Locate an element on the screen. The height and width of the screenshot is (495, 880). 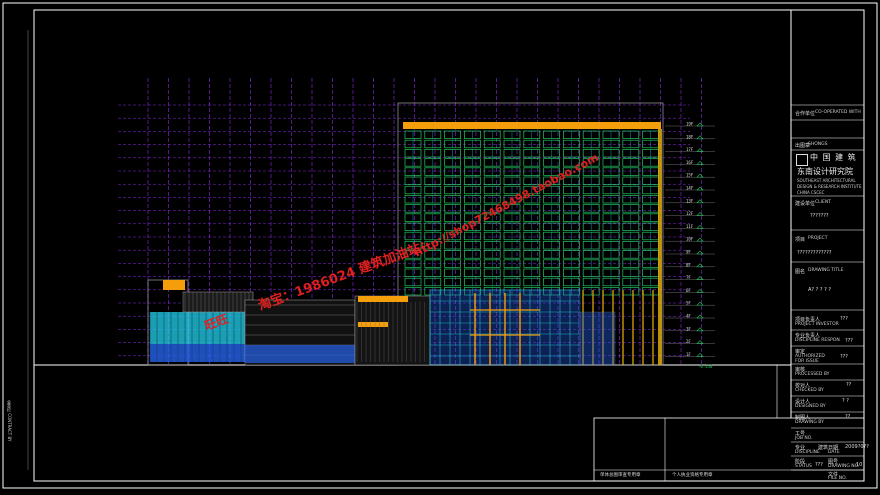
tower-roof-band is located at coordinates (532, 125).